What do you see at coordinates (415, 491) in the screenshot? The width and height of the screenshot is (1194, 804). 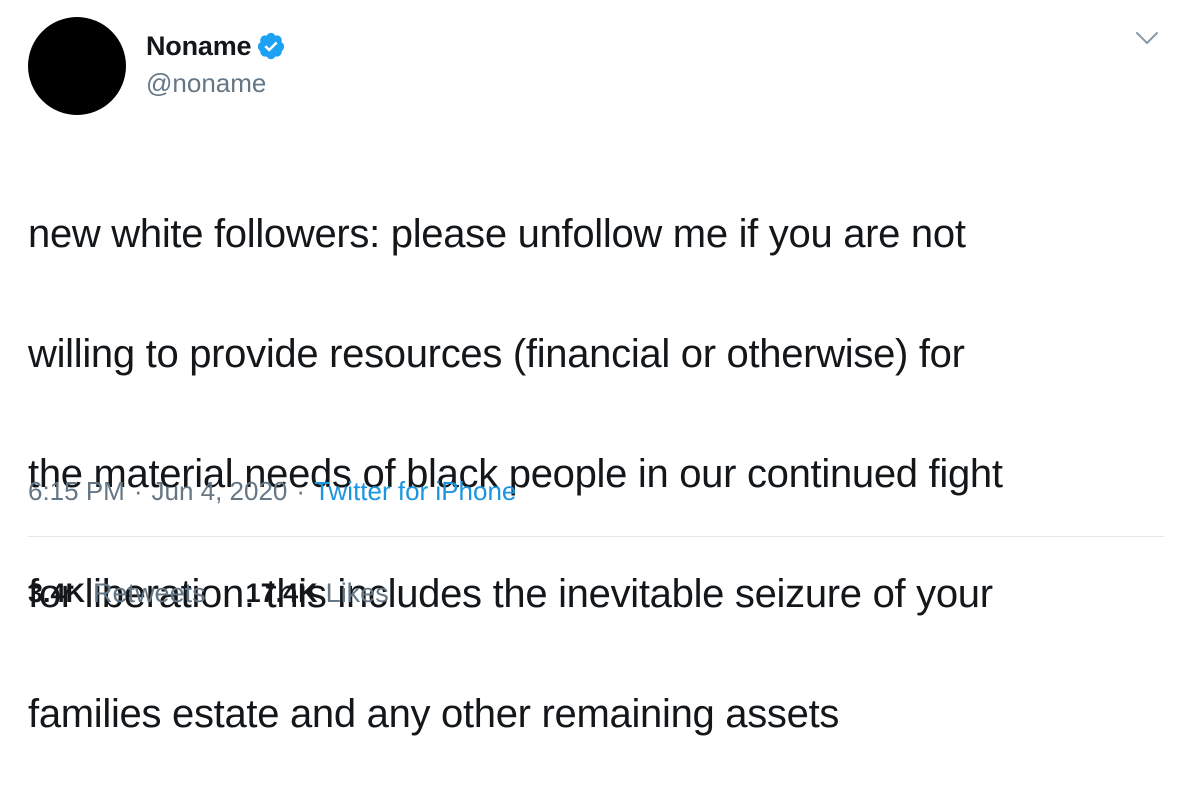 I see `tweet-source-link: Twitter for iPhone` at bounding box center [415, 491].